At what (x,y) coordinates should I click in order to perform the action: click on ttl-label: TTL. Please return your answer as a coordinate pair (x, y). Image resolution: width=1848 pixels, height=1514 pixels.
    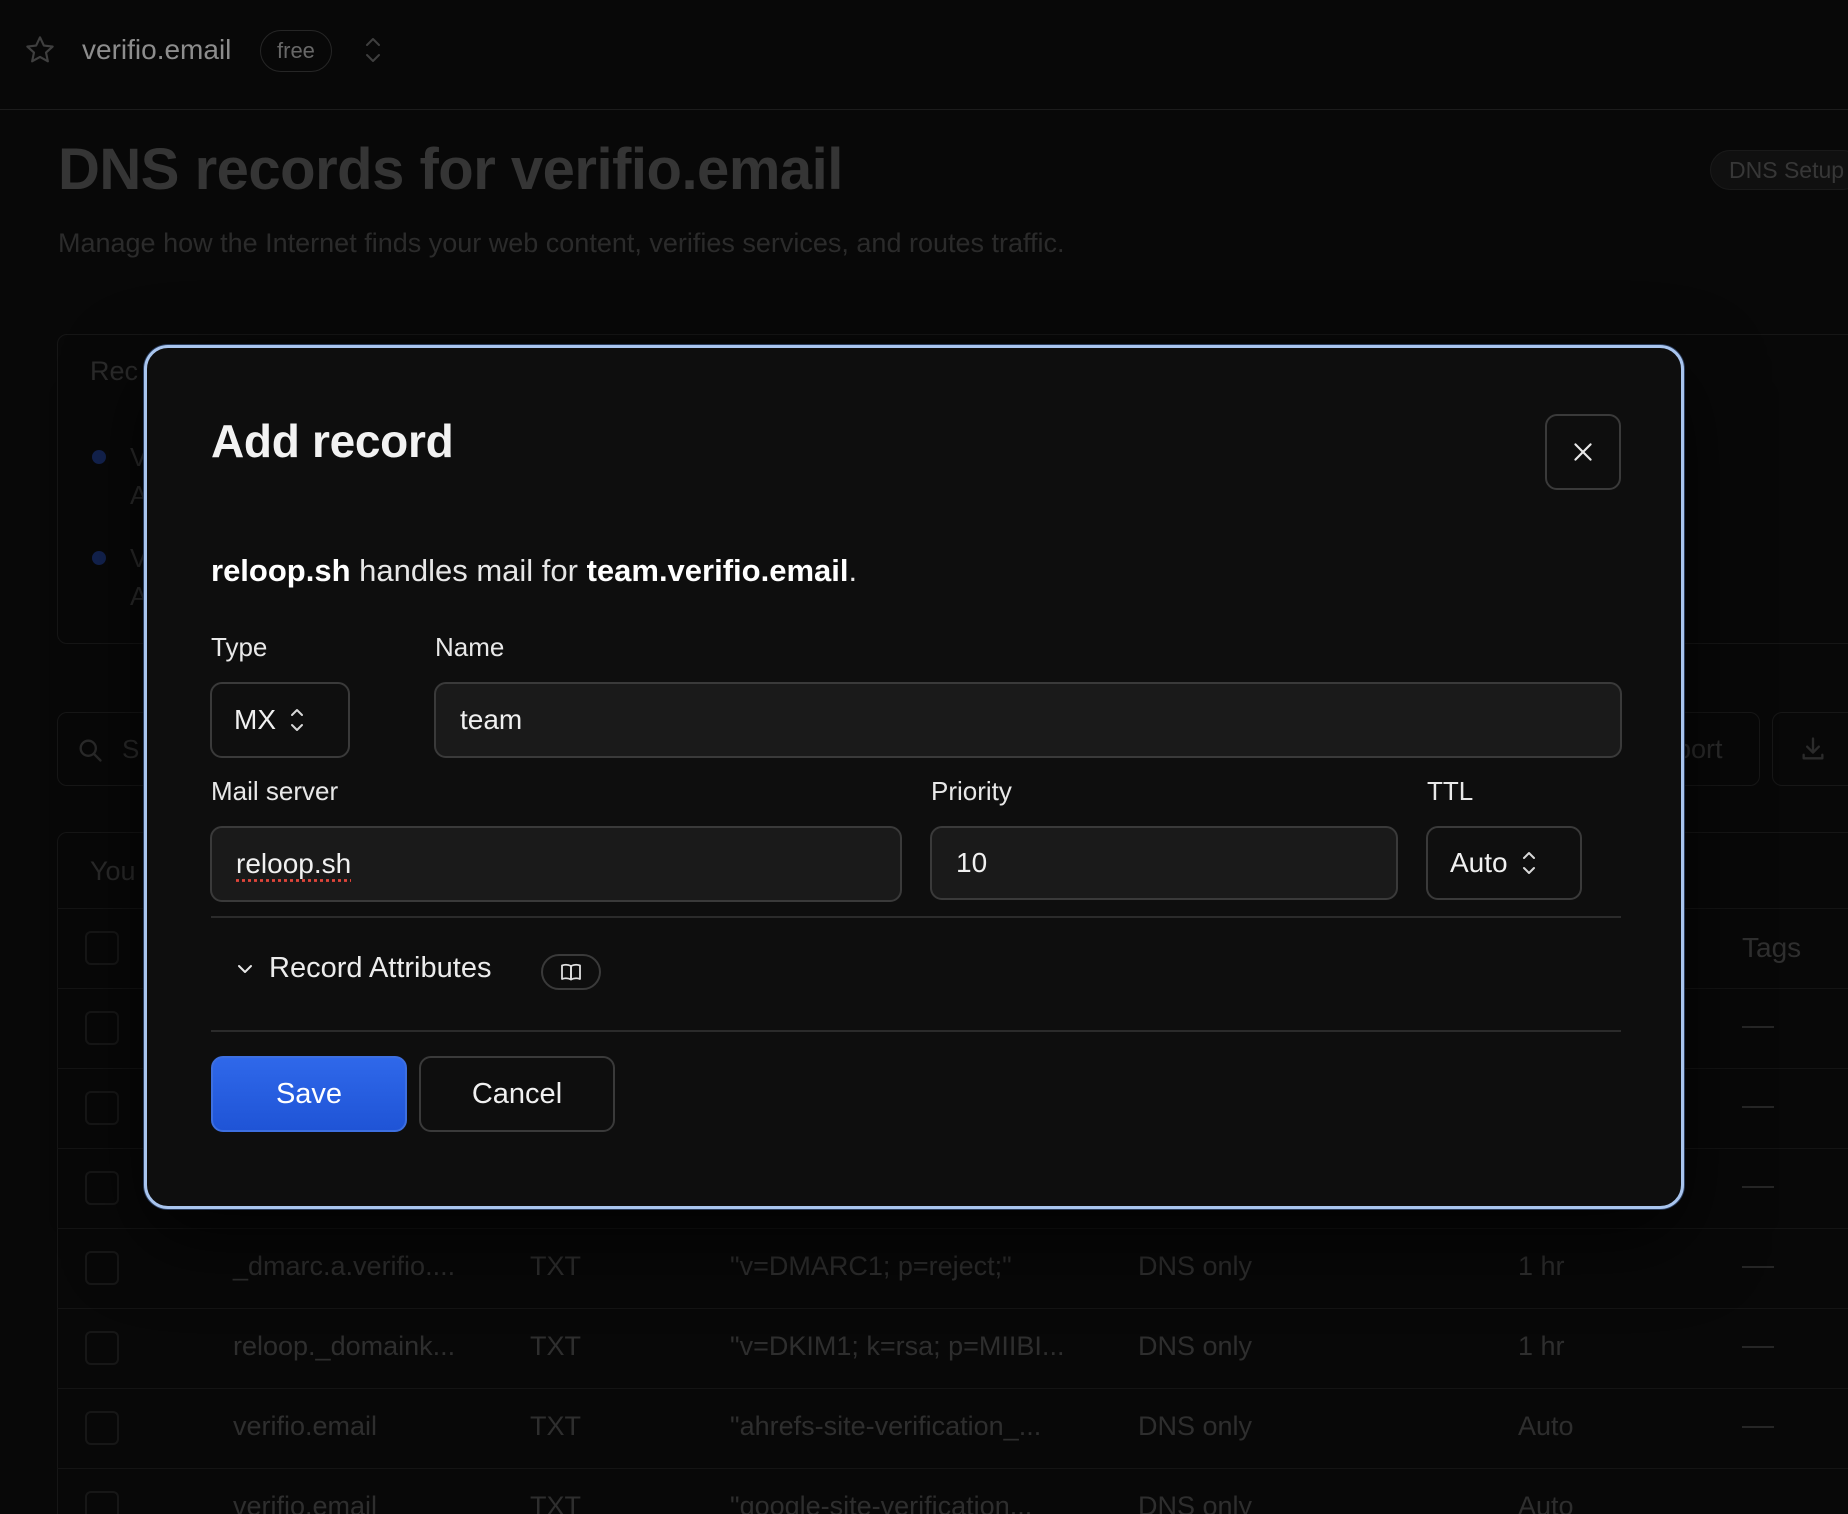
    Looking at the image, I should click on (1450, 791).